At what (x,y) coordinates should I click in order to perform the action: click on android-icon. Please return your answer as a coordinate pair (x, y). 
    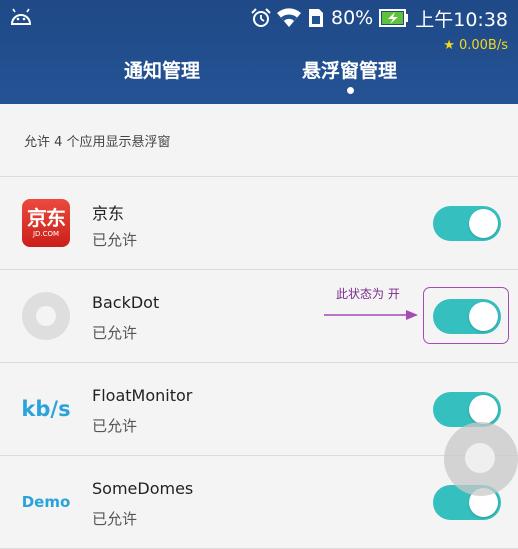
    Looking at the image, I should click on (21, 16).